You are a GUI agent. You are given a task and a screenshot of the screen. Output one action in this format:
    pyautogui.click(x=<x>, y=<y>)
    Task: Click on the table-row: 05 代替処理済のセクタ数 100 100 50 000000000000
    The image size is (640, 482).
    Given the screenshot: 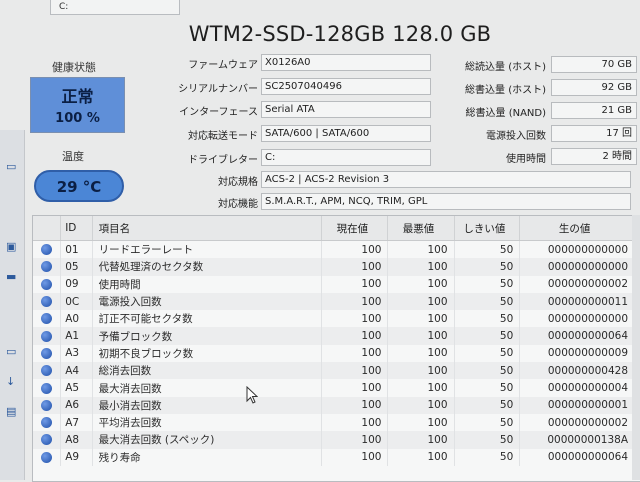 What is the action you would take?
    pyautogui.click(x=333, y=267)
    